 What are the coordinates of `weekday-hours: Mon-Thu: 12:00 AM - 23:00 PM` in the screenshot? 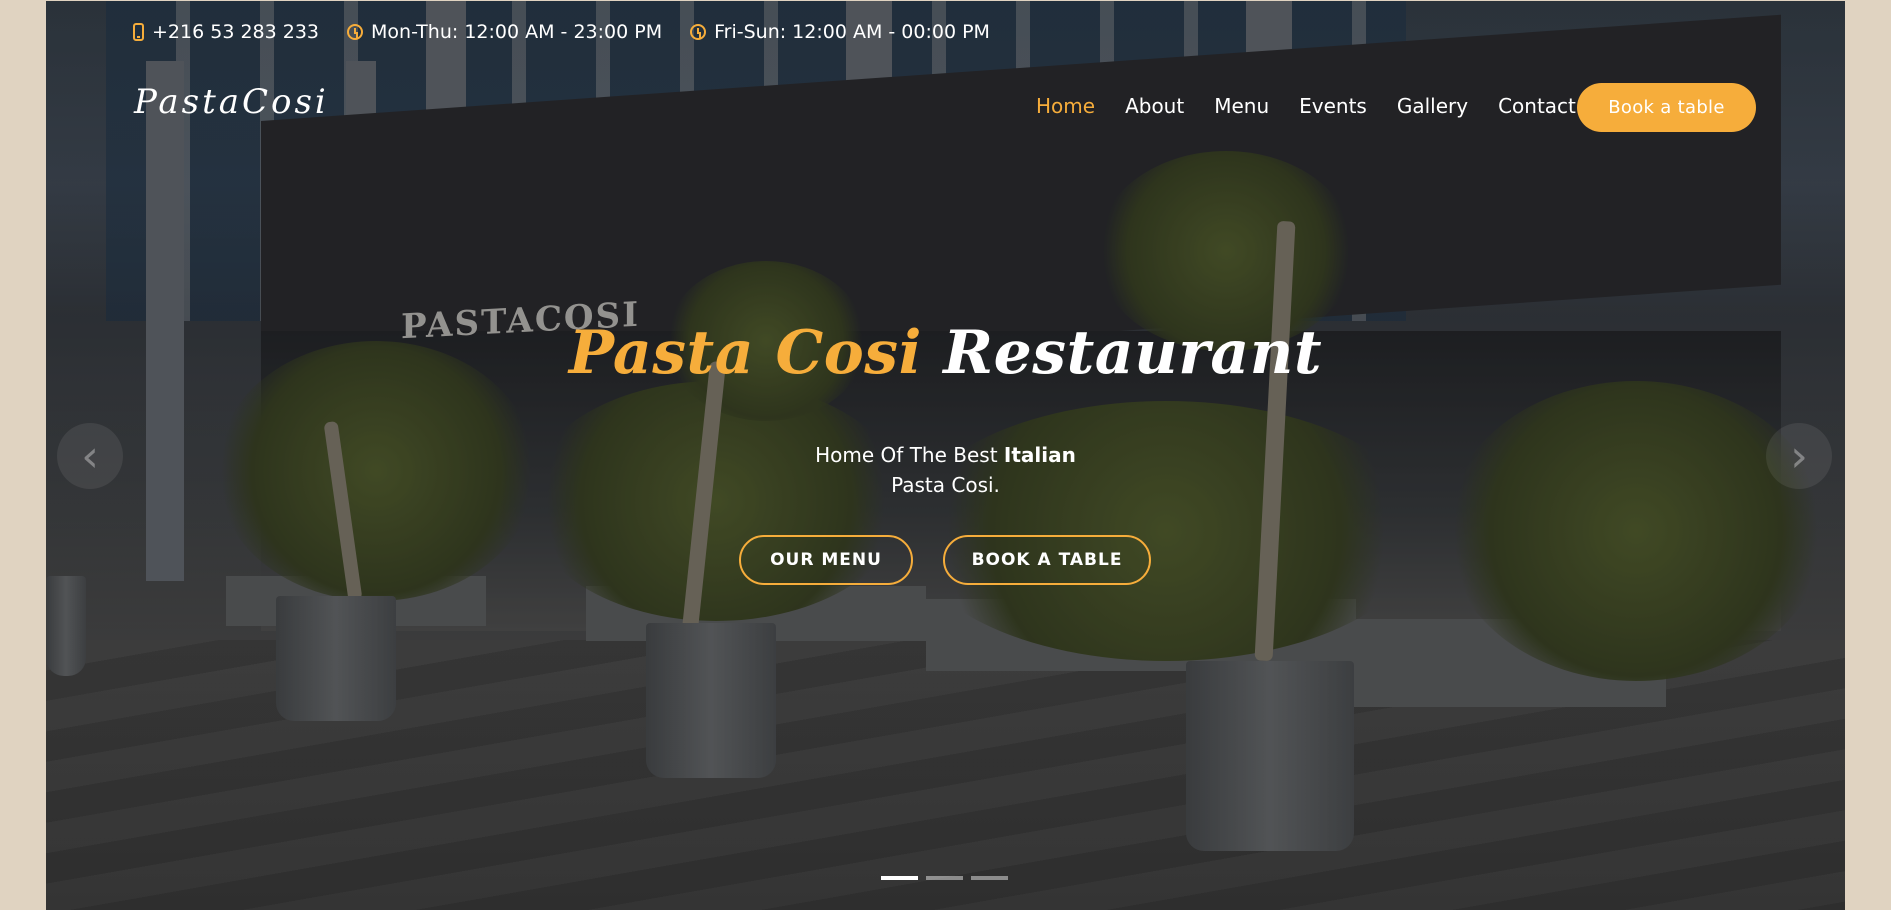 It's located at (504, 32).